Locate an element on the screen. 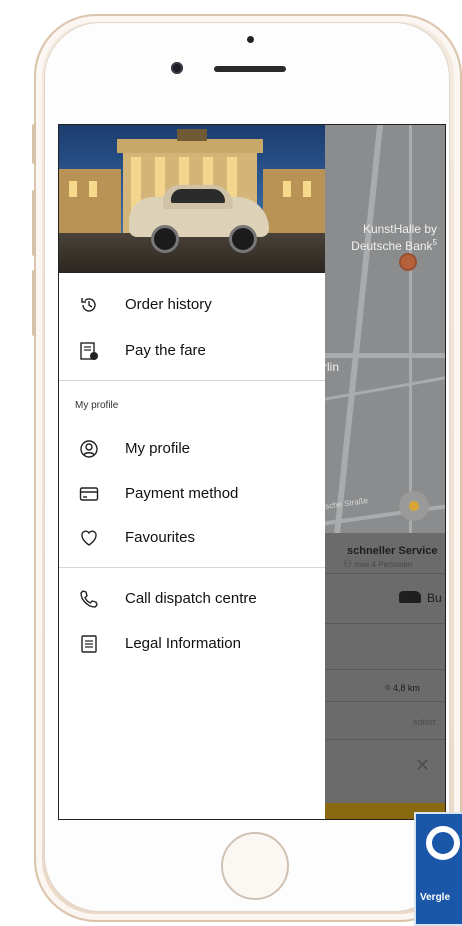 The width and height of the screenshot is (462, 926). car-icon is located at coordinates (410, 597).